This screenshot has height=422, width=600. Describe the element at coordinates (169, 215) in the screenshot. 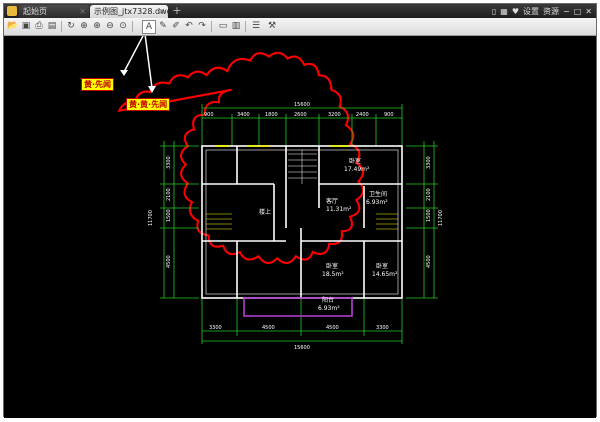

I see `dim-left: 1500` at that location.